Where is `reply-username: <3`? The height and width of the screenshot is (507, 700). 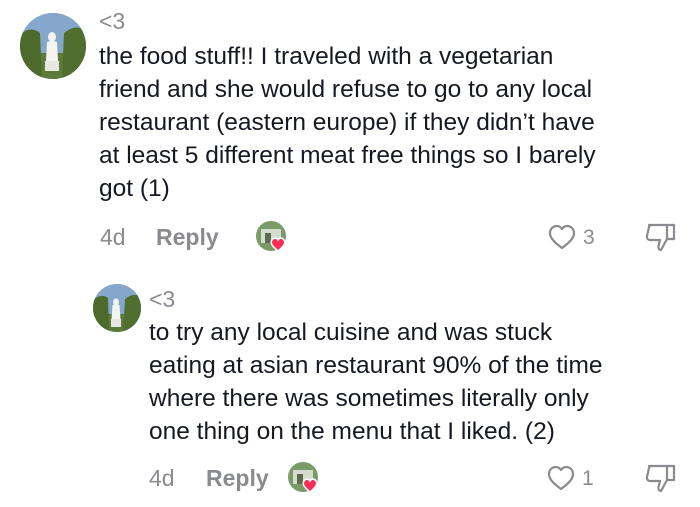
reply-username: <3 is located at coordinates (162, 299).